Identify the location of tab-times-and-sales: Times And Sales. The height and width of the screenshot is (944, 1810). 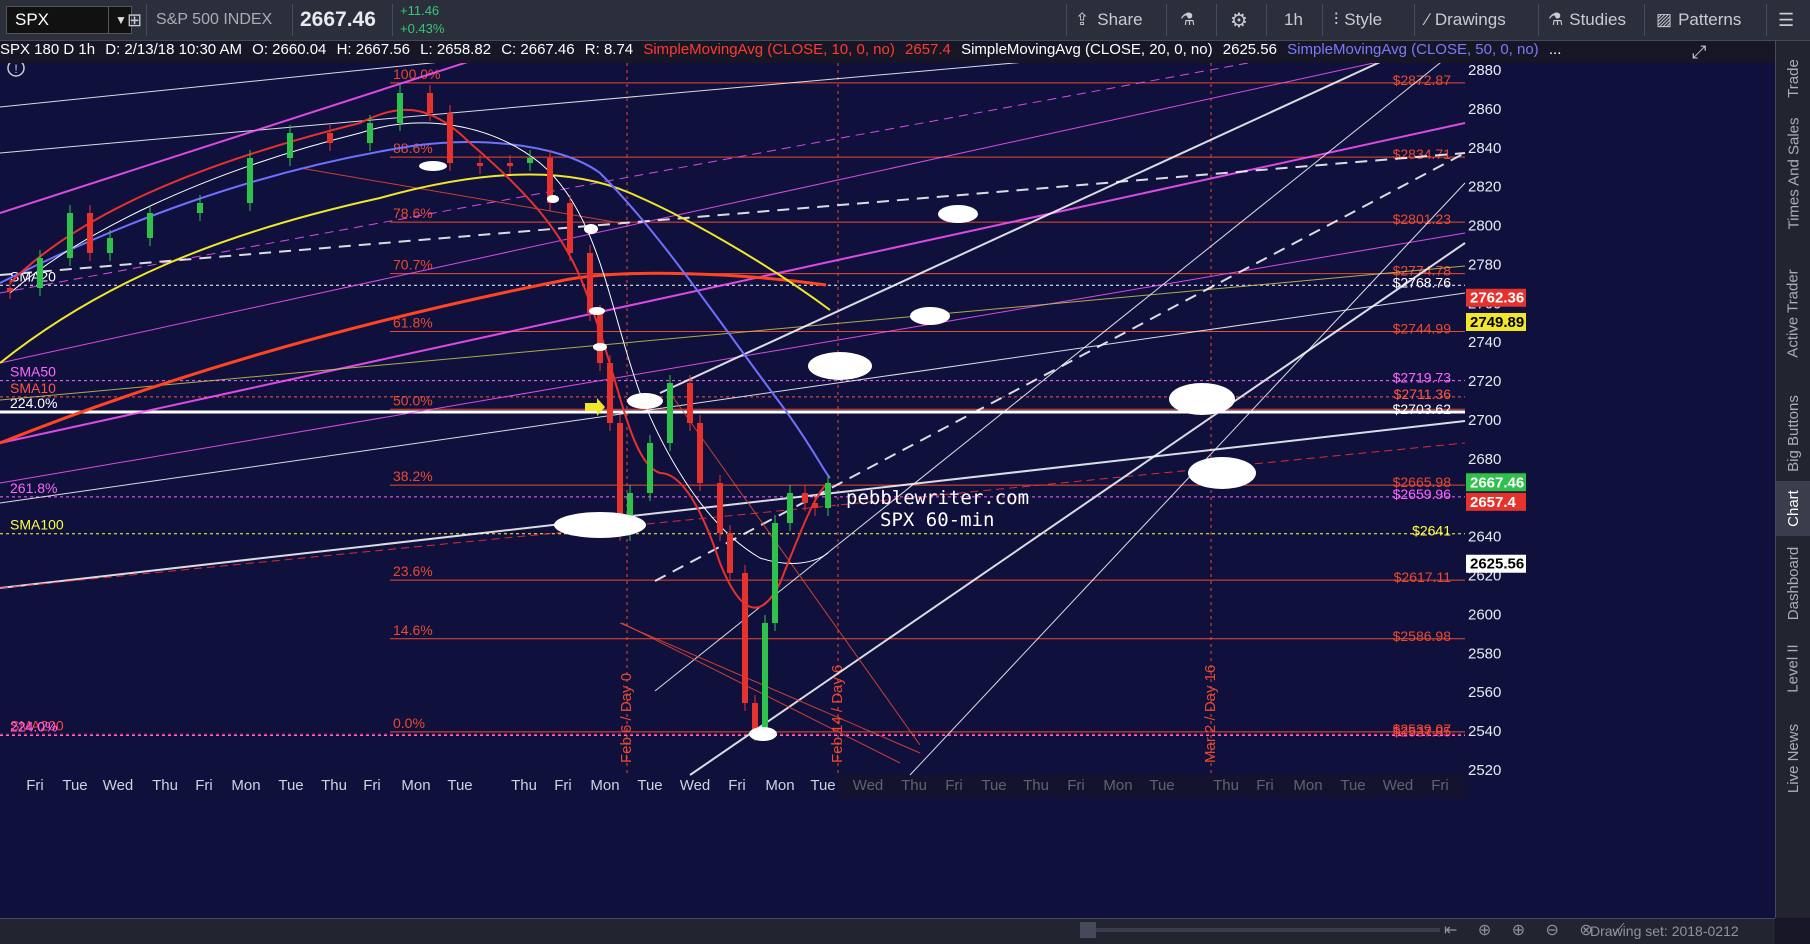
(1793, 173).